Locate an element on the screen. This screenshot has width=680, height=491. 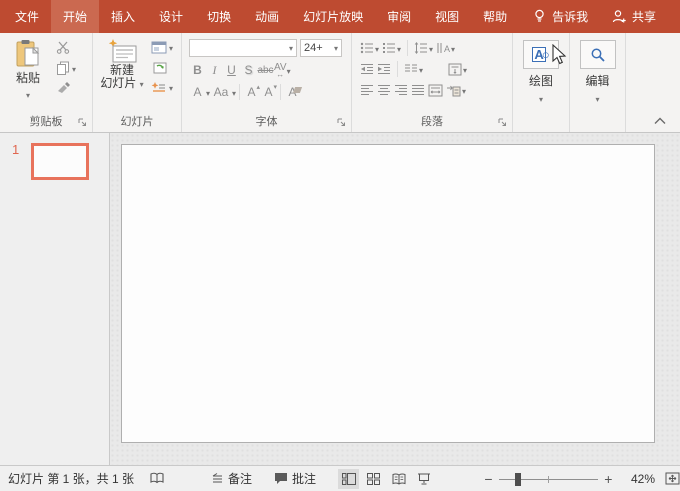
paste-clipboard-icon is located at coordinates (28, 54).